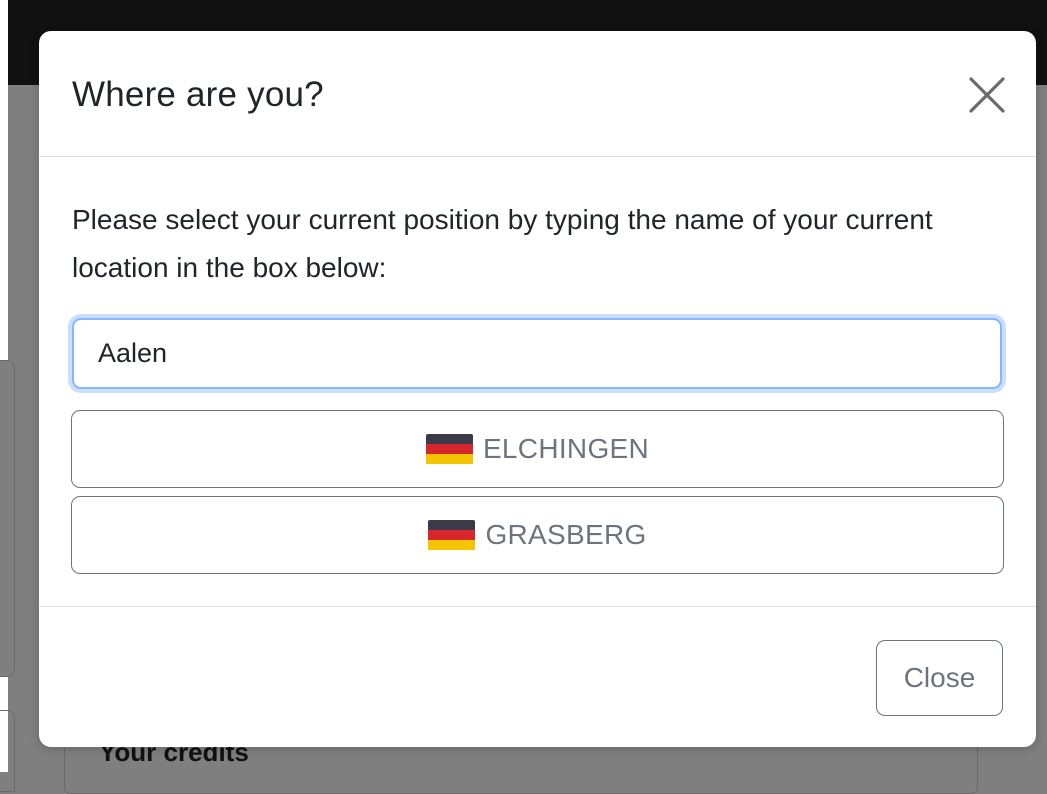 This screenshot has width=1047, height=794. Describe the element at coordinates (7, 751) in the screenshot. I see `background-card-left-lower` at that location.